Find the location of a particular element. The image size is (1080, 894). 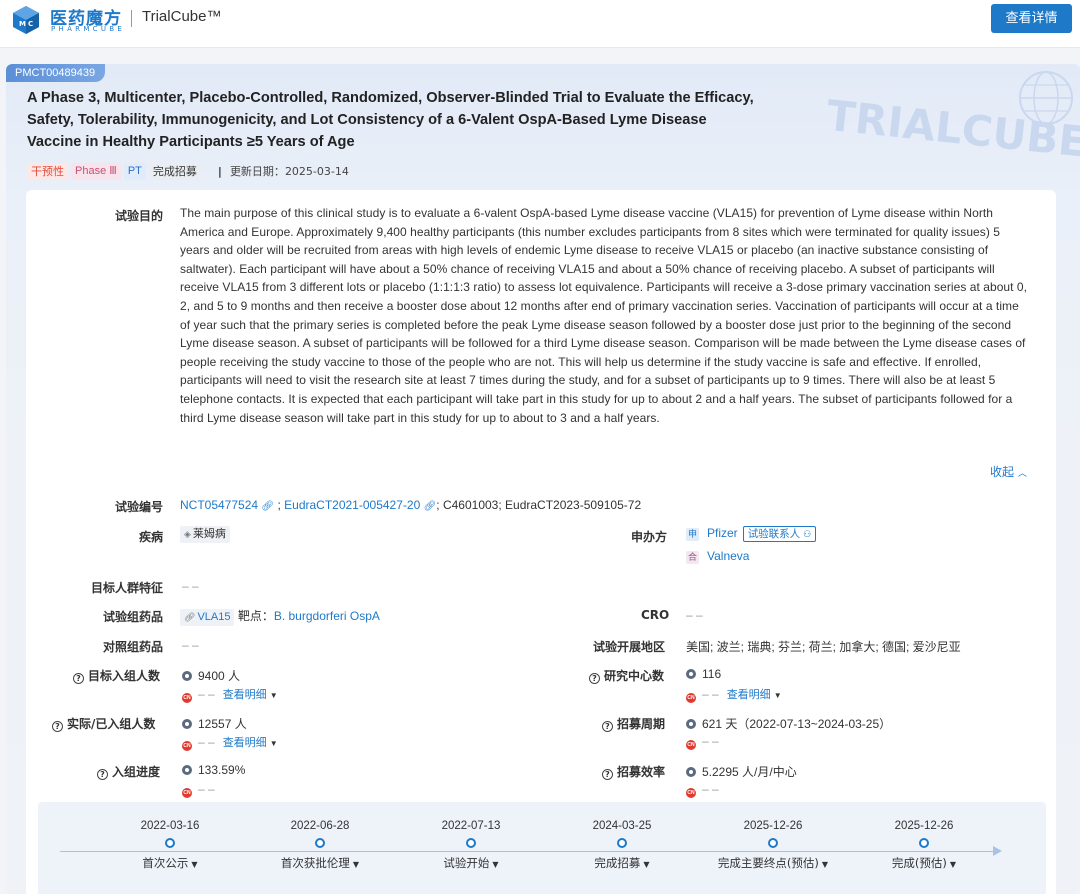

actual-enroll-label-text: 实际/已入组人数 is located at coordinates (111, 724).